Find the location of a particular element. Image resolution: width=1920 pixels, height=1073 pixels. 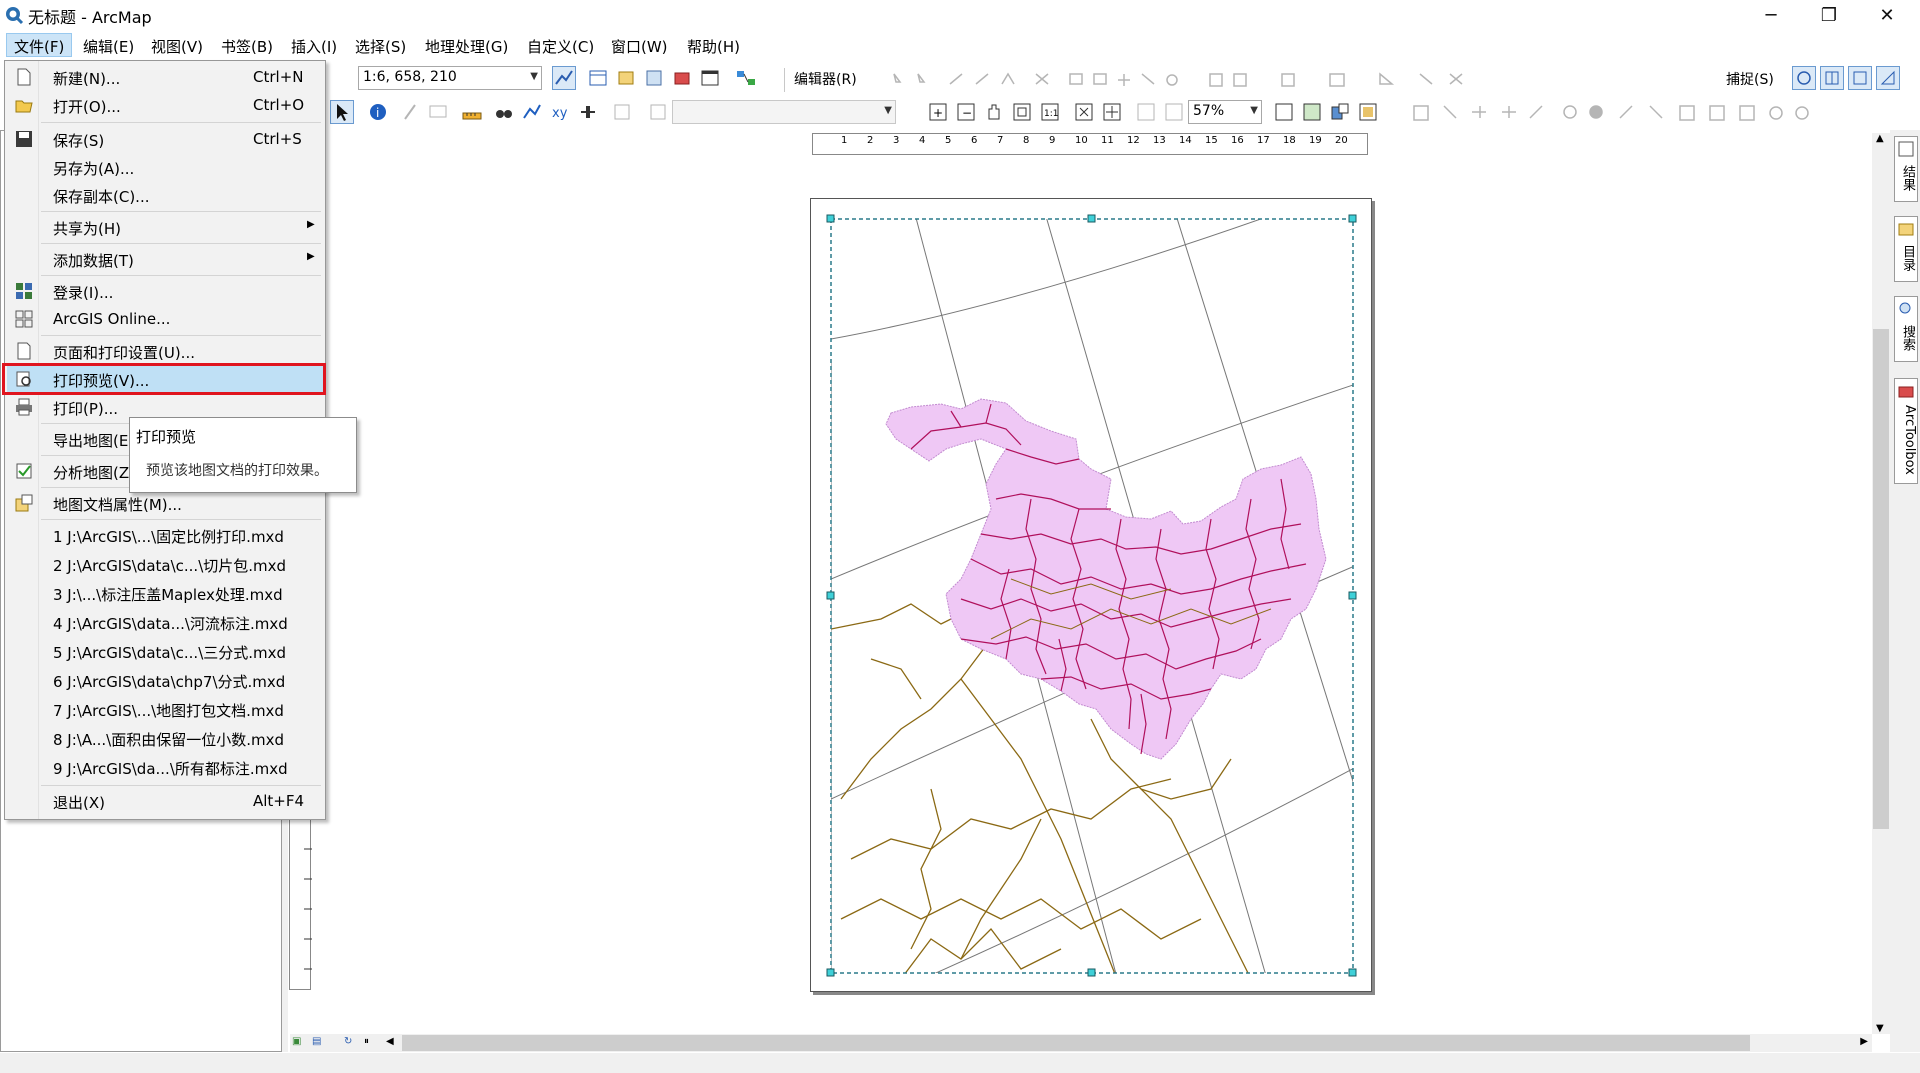

find-icon is located at coordinates (504, 112).